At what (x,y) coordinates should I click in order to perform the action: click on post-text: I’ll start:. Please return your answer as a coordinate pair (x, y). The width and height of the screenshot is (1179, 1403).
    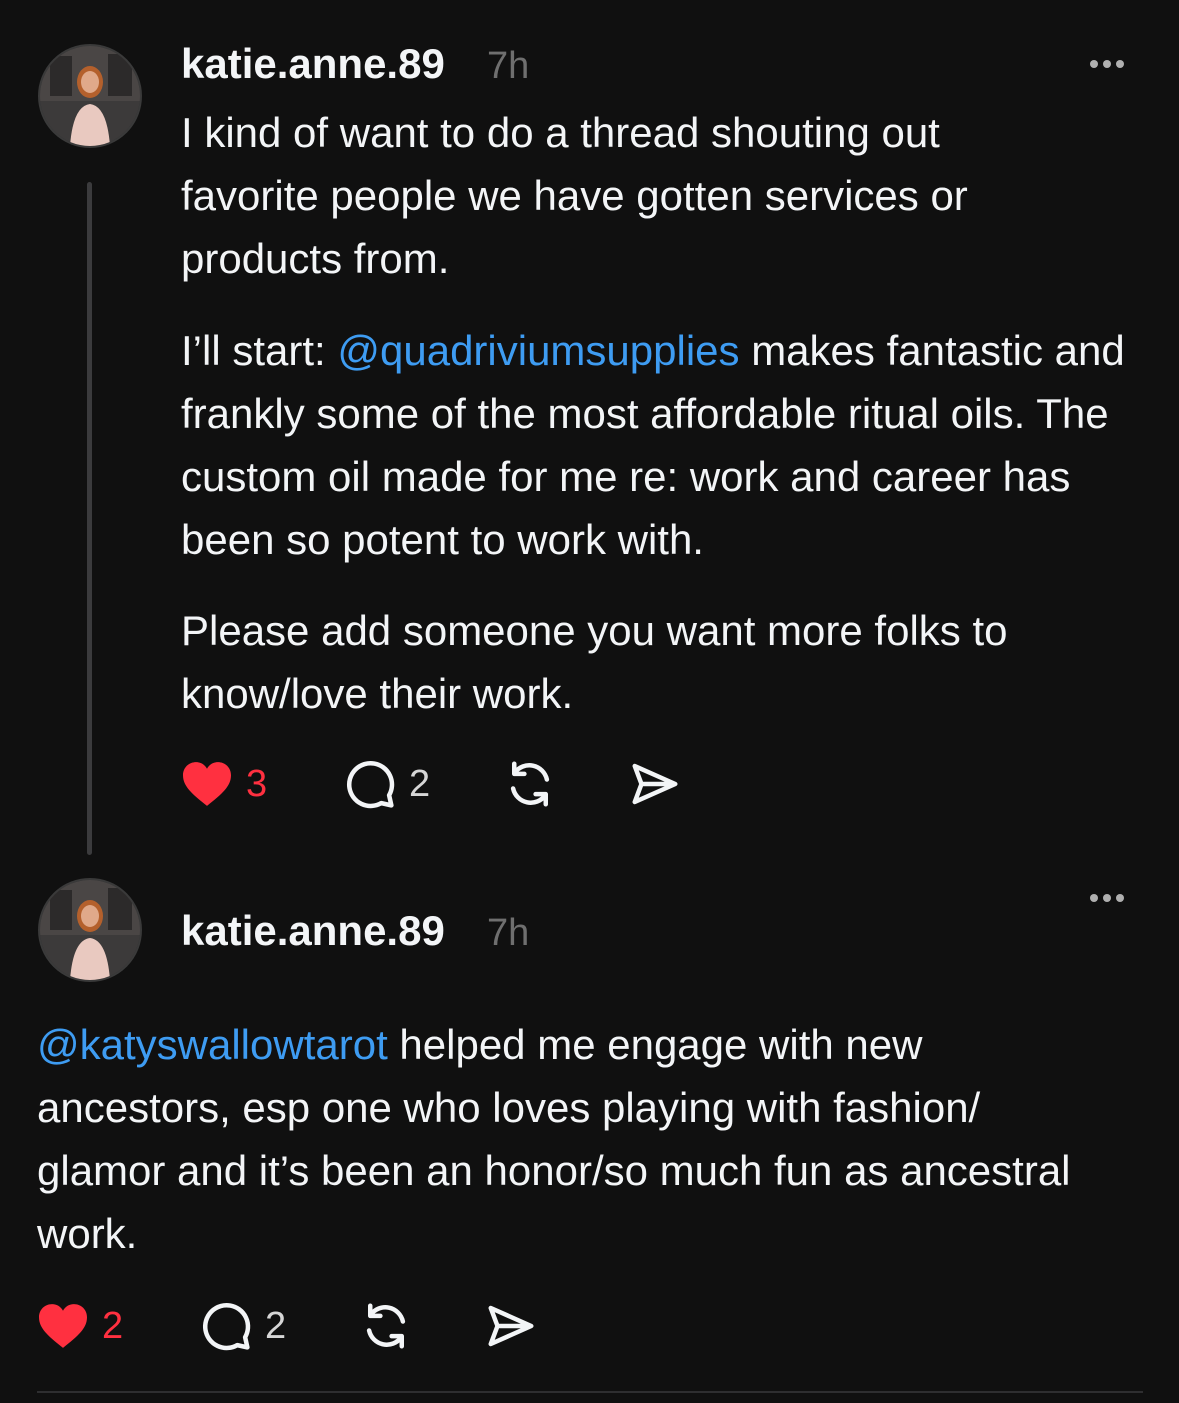
    Looking at the image, I should click on (259, 350).